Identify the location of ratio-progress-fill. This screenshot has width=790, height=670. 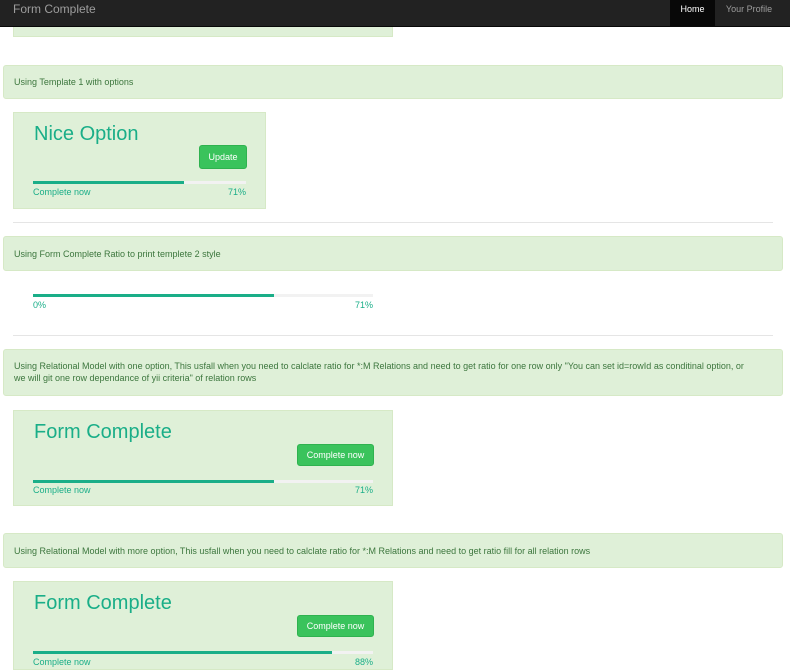
(154, 295).